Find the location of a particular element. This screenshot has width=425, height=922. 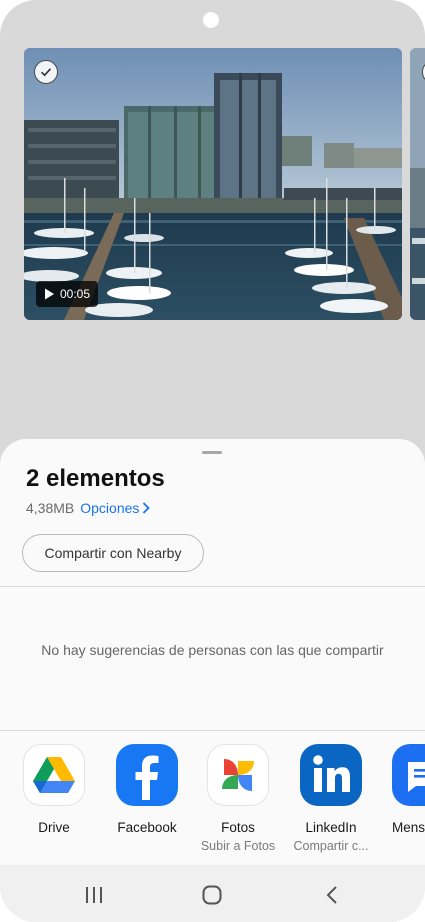

video-duration-badge: 00:05 is located at coordinates (67, 294).